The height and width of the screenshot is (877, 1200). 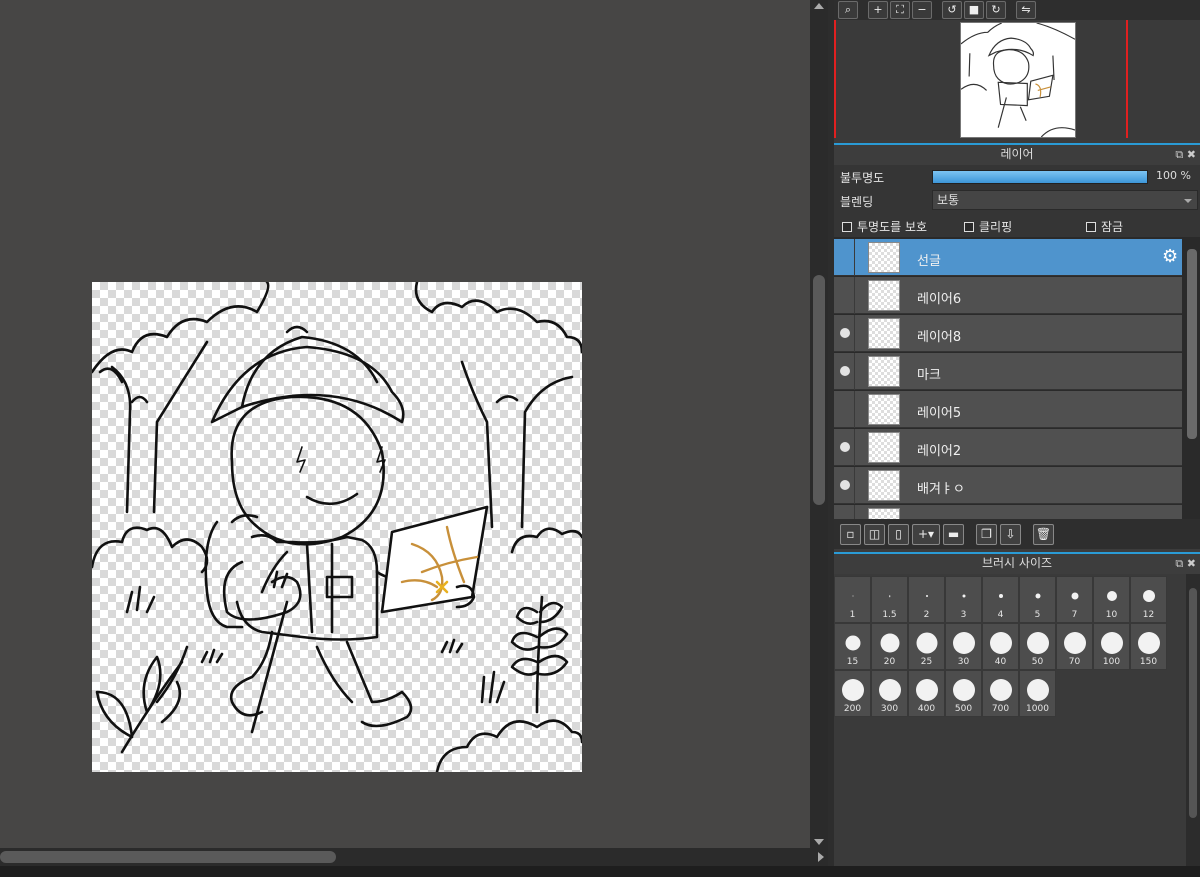 What do you see at coordinates (819, 6) in the screenshot?
I see `scroll-up-arrow-icon` at bounding box center [819, 6].